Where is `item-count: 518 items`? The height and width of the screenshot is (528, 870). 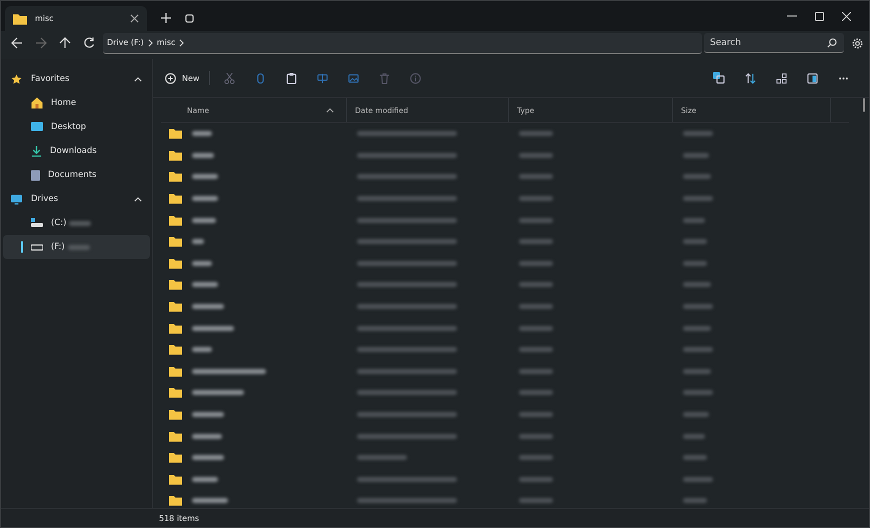 item-count: 518 items is located at coordinates (179, 518).